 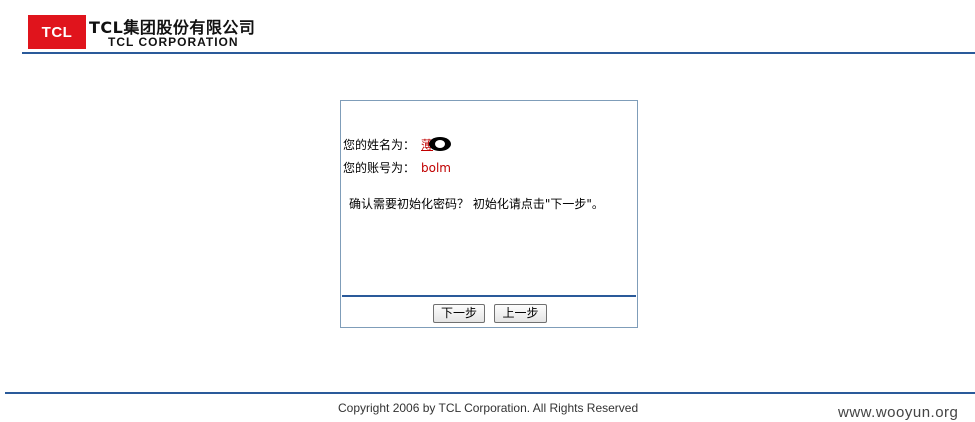 What do you see at coordinates (173, 42) in the screenshot?
I see `company-name-en: TCL CORPORATION` at bounding box center [173, 42].